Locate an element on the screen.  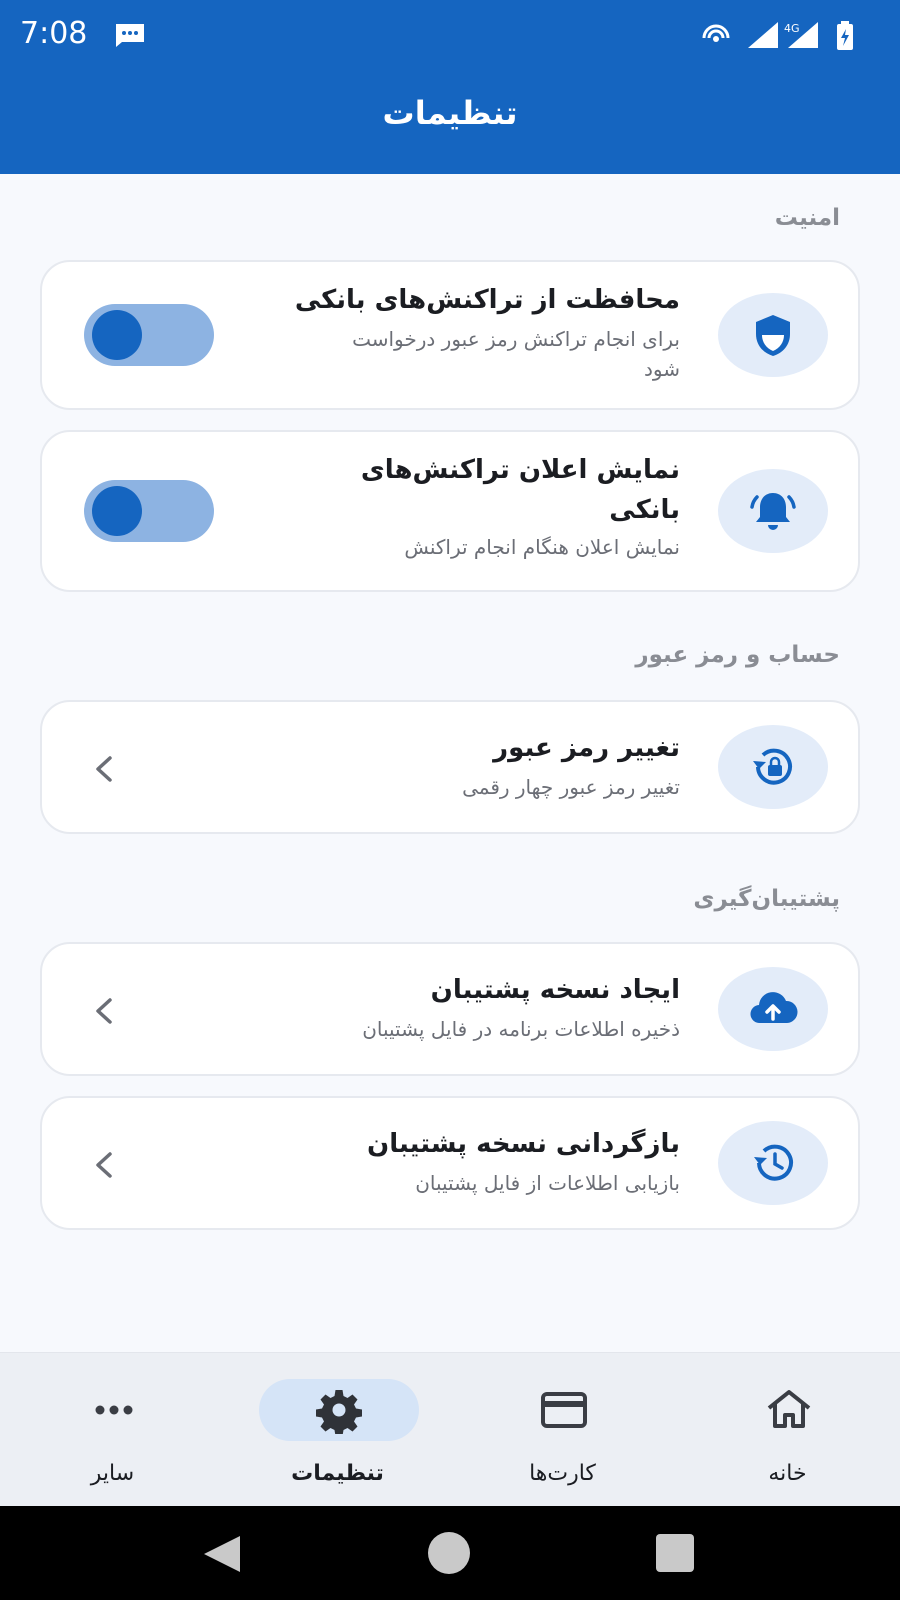
nav-label: خانه is located at coordinates (787, 1473).